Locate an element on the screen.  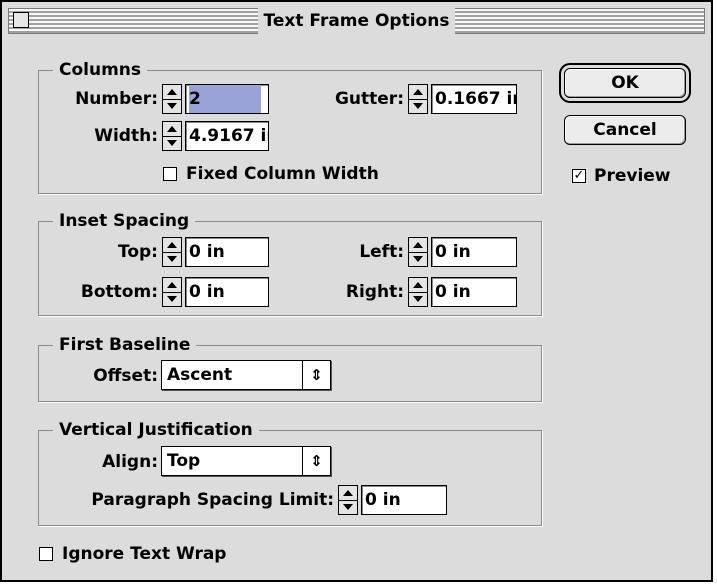
first-baseline-group-title: First Baseline is located at coordinates (125, 345).